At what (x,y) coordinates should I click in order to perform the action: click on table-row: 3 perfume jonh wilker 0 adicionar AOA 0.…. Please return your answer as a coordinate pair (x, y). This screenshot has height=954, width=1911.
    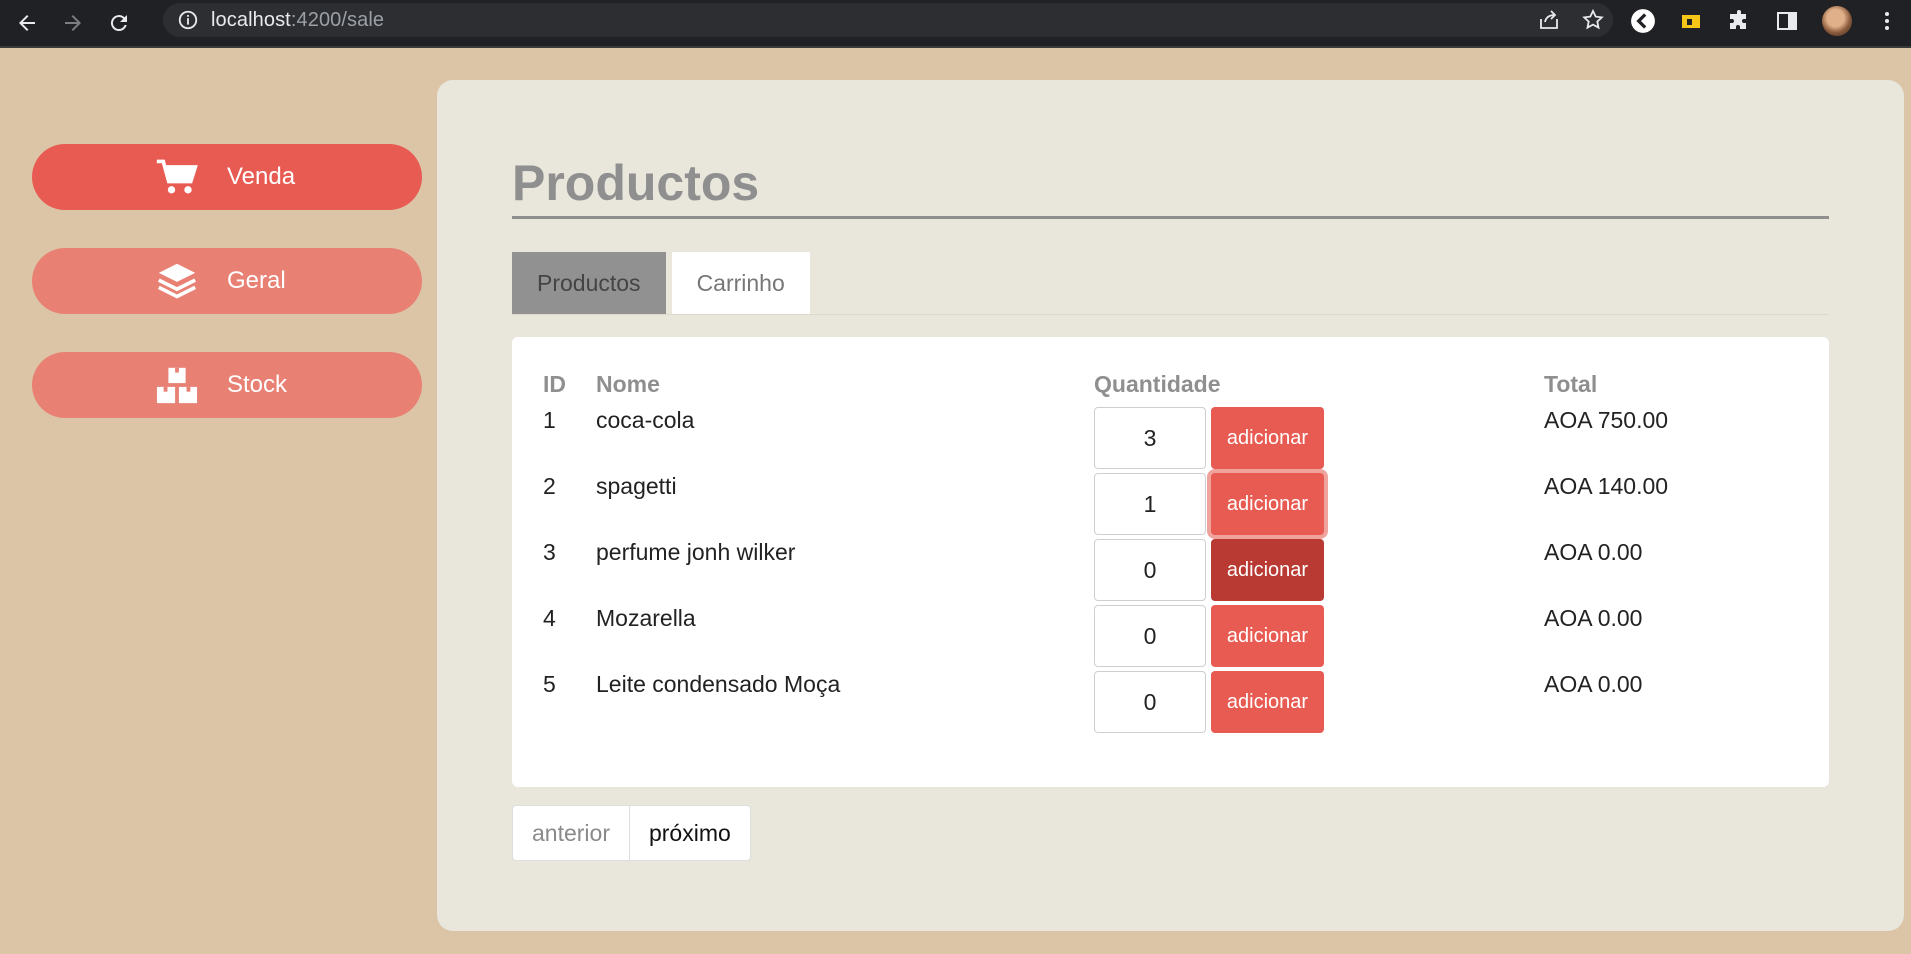
    Looking at the image, I should click on (1170, 572).